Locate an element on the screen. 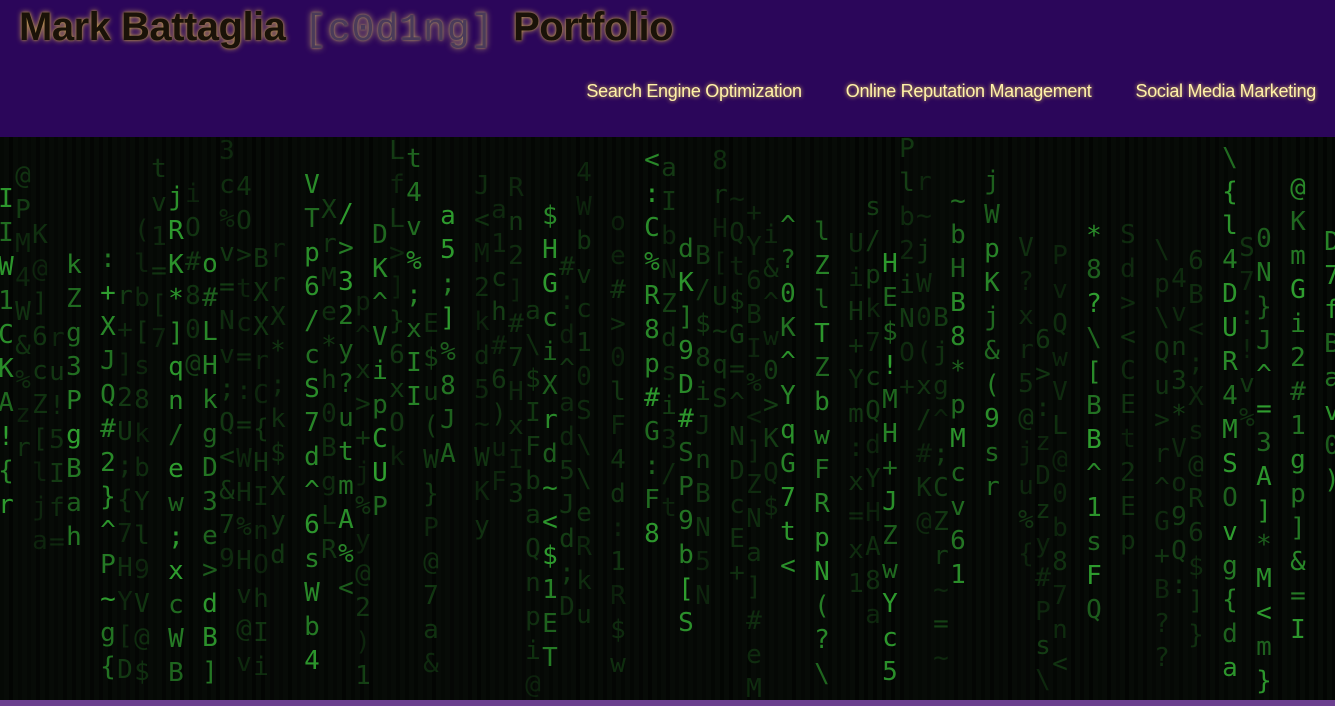 This screenshot has width=1335, height=706. svg-text: J is located at coordinates (482, 186).